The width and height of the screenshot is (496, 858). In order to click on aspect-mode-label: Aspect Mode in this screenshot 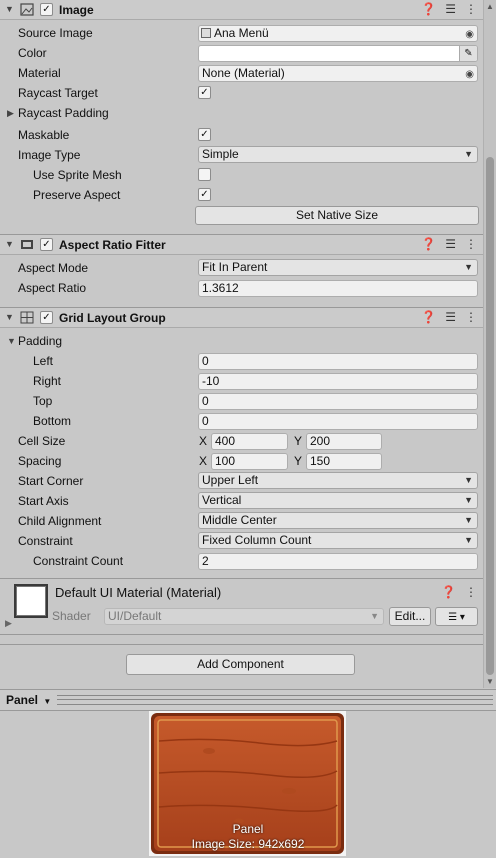, I will do `click(53, 268)`.